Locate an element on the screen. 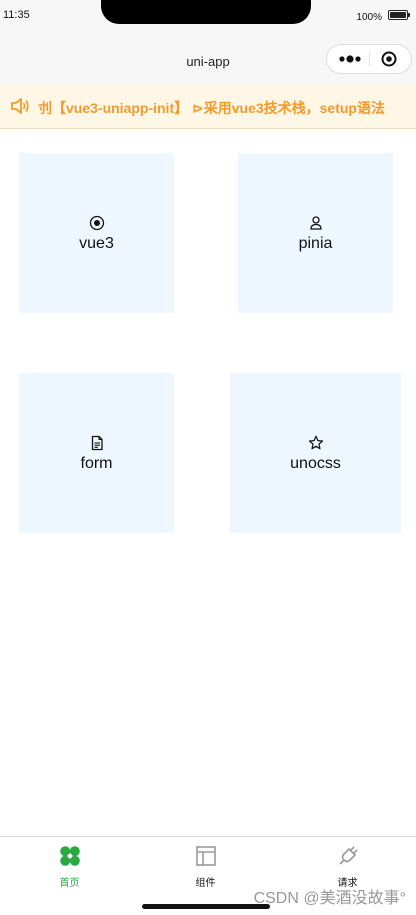 The height and width of the screenshot is (915, 416). status-time: 11:35 is located at coordinates (16, 15).